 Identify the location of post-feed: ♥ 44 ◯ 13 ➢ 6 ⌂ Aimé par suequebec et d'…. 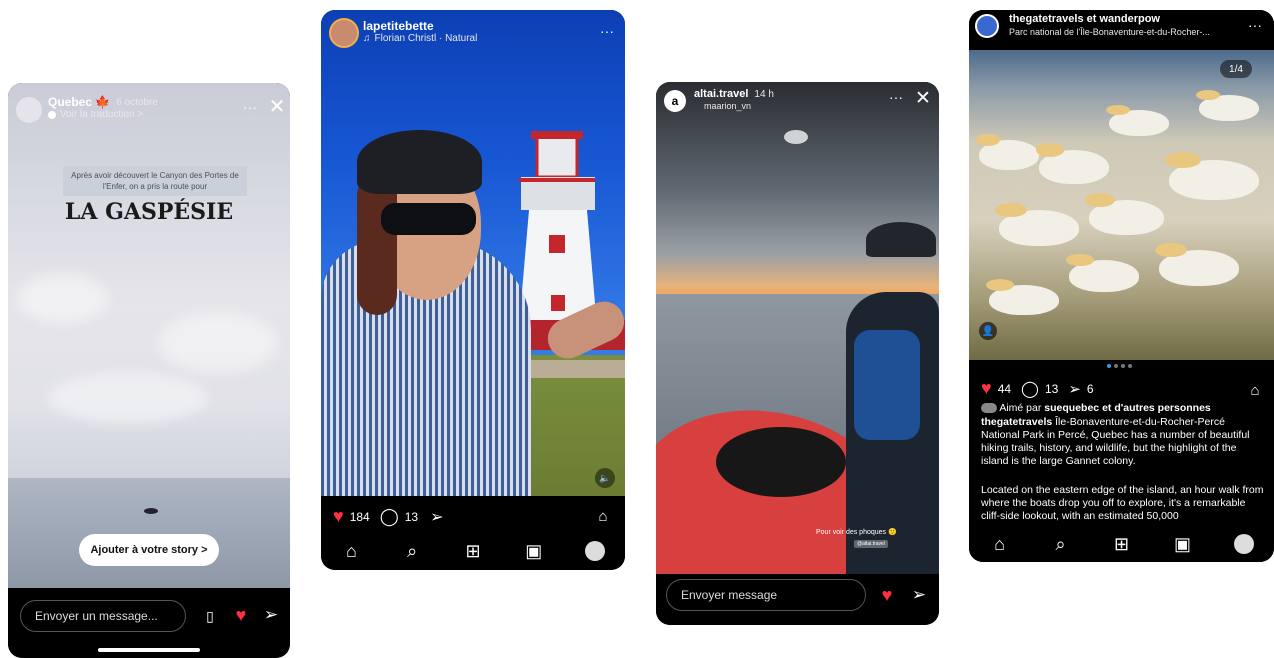
(1121, 461).